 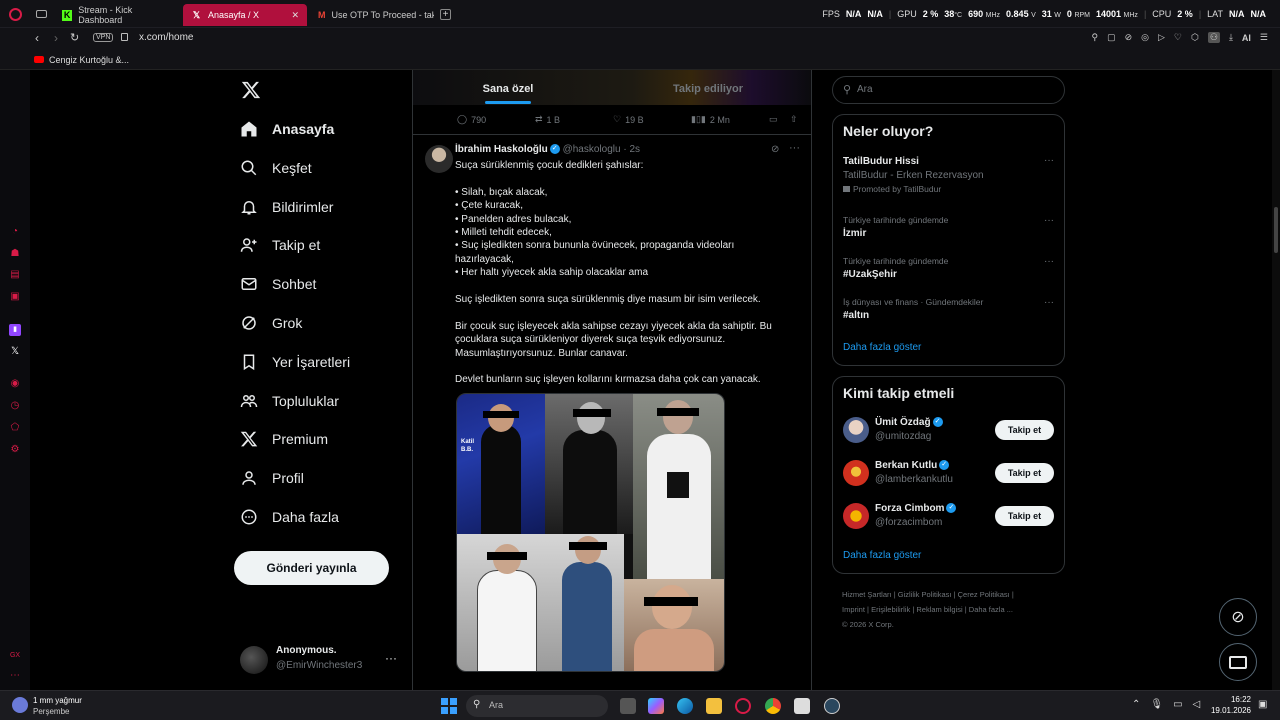 What do you see at coordinates (1111, 37) in the screenshot?
I see `snapshot-icon: ▢` at bounding box center [1111, 37].